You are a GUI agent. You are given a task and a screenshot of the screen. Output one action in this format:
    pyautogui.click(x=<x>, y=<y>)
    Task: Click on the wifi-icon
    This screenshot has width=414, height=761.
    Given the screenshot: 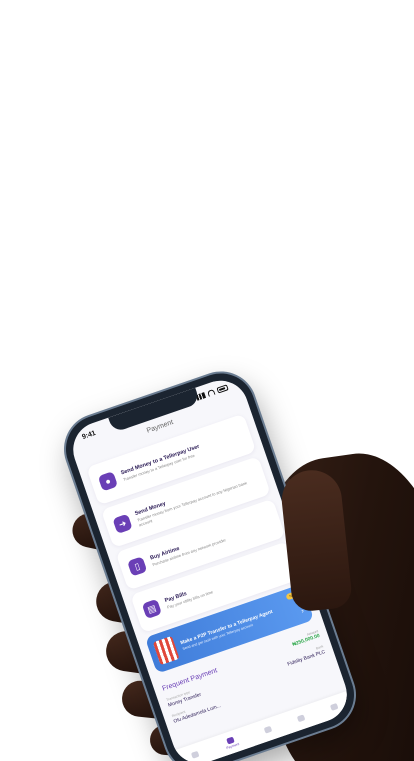 What is the action you would take?
    pyautogui.click(x=211, y=392)
    